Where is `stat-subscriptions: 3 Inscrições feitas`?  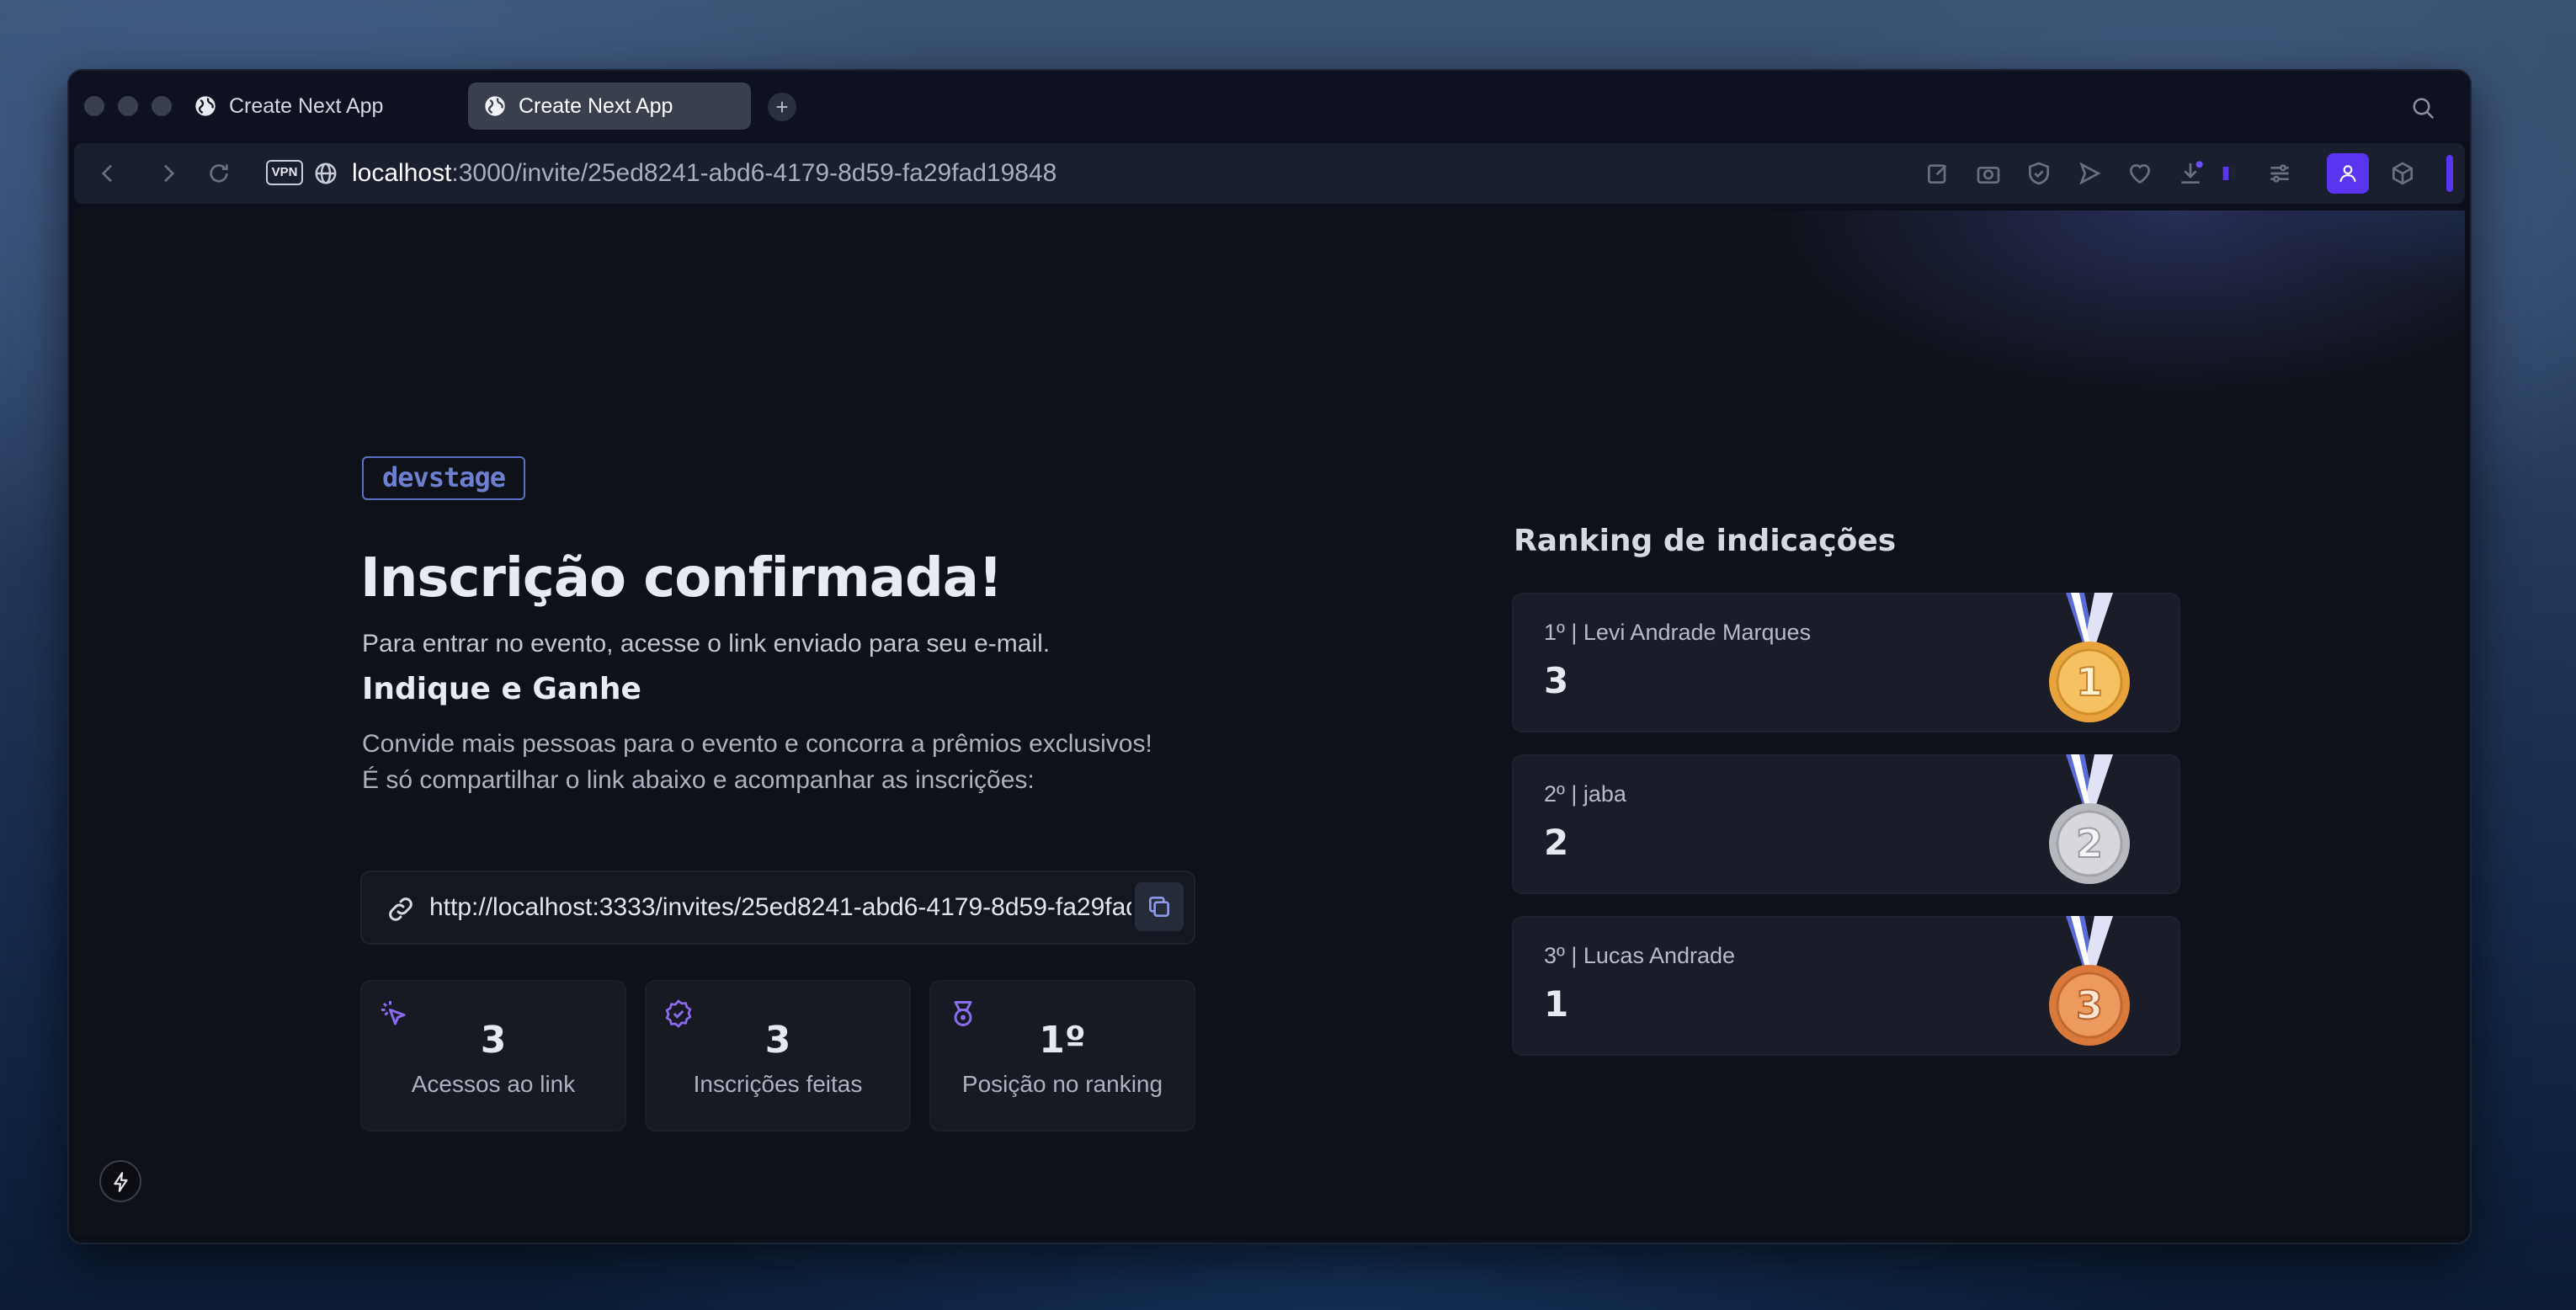 stat-subscriptions: 3 Inscrições feitas is located at coordinates (778, 1056).